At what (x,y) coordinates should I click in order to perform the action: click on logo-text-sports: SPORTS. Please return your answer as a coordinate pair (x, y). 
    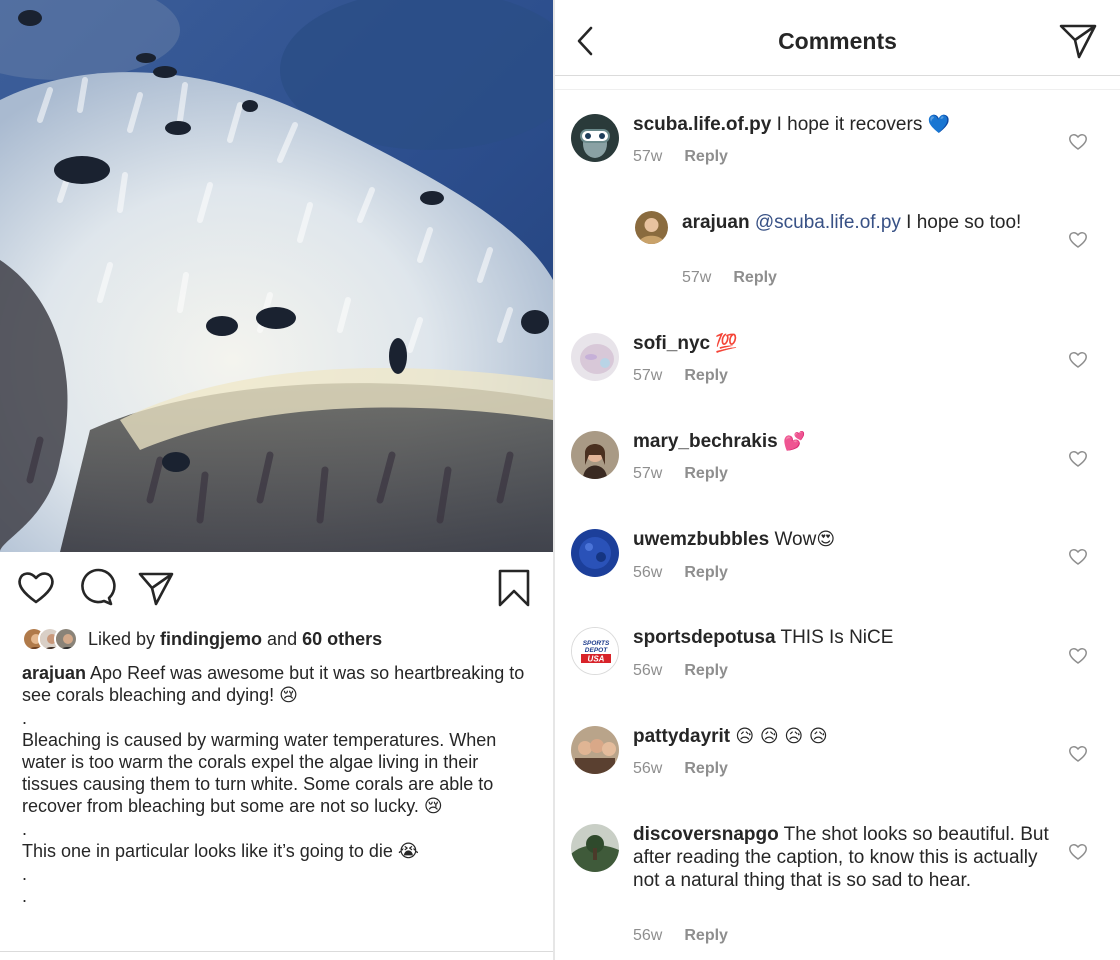
    Looking at the image, I should click on (596, 643).